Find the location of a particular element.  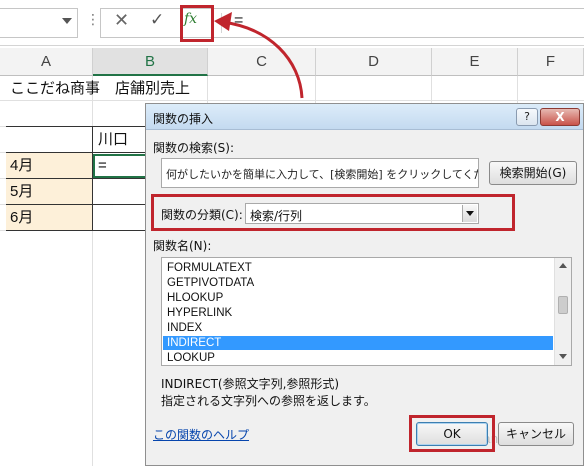

divider is located at coordinates (221, 23).